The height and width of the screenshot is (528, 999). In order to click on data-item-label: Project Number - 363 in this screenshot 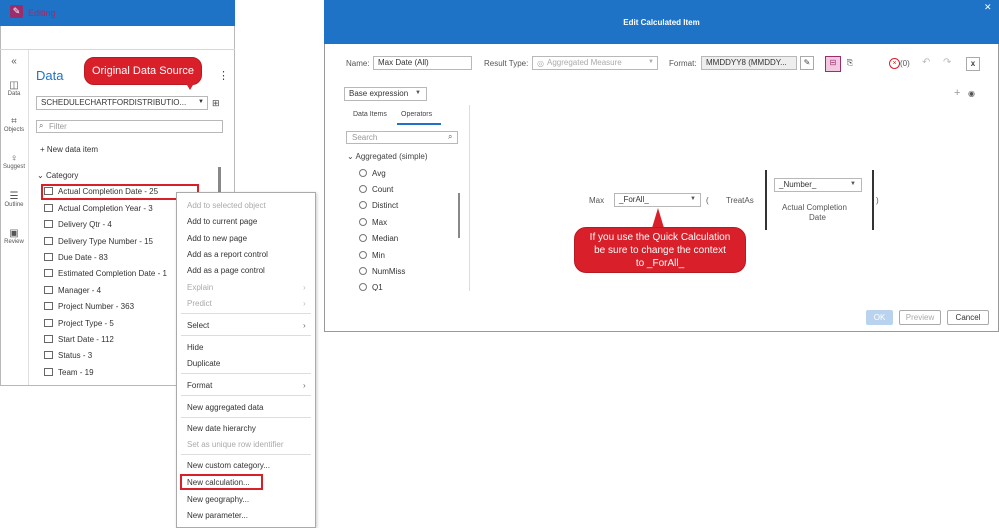, I will do `click(96, 306)`.